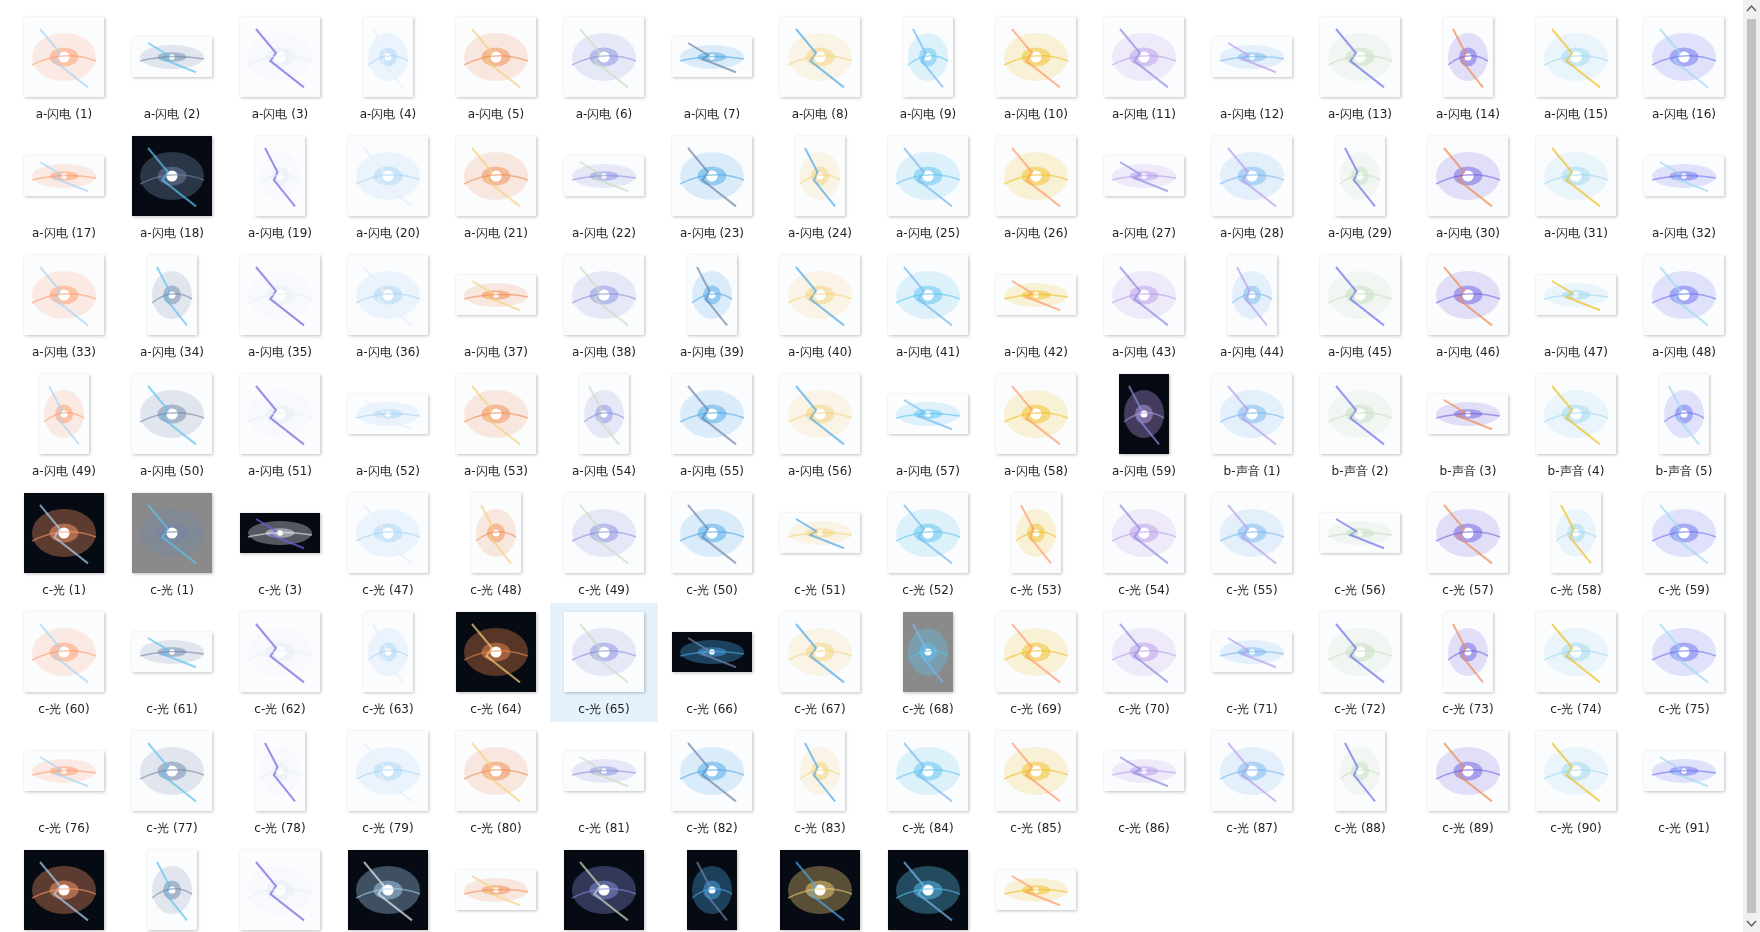  Describe the element at coordinates (1468, 67) in the screenshot. I see `file-item: a-闪电 (14)` at that location.